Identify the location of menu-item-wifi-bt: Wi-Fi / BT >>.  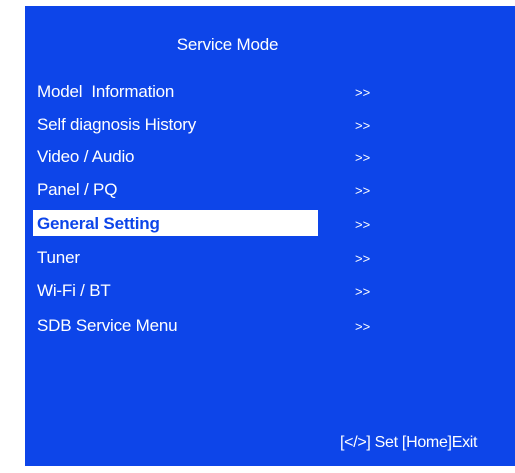
(201, 290).